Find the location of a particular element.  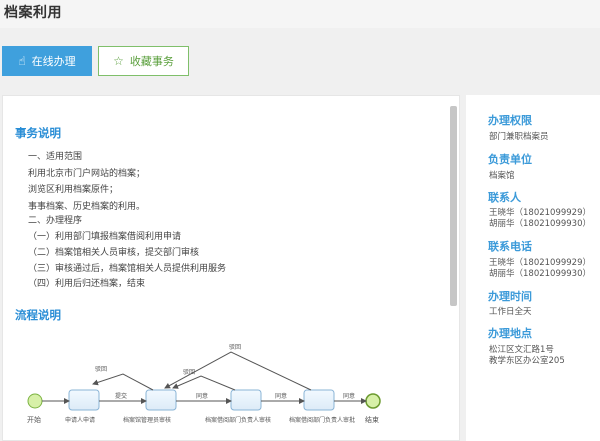

contact-line: 胡丽华（18021099930） is located at coordinates (540, 224).